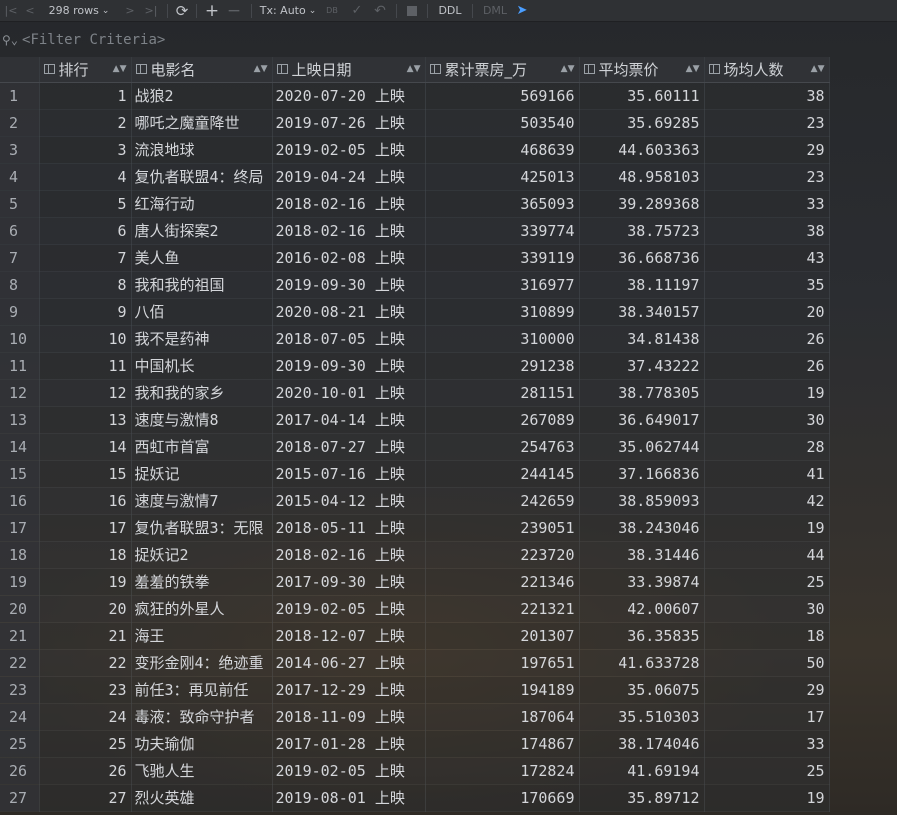  I want to click on cell-avg-audience: 44, so click(767, 555).